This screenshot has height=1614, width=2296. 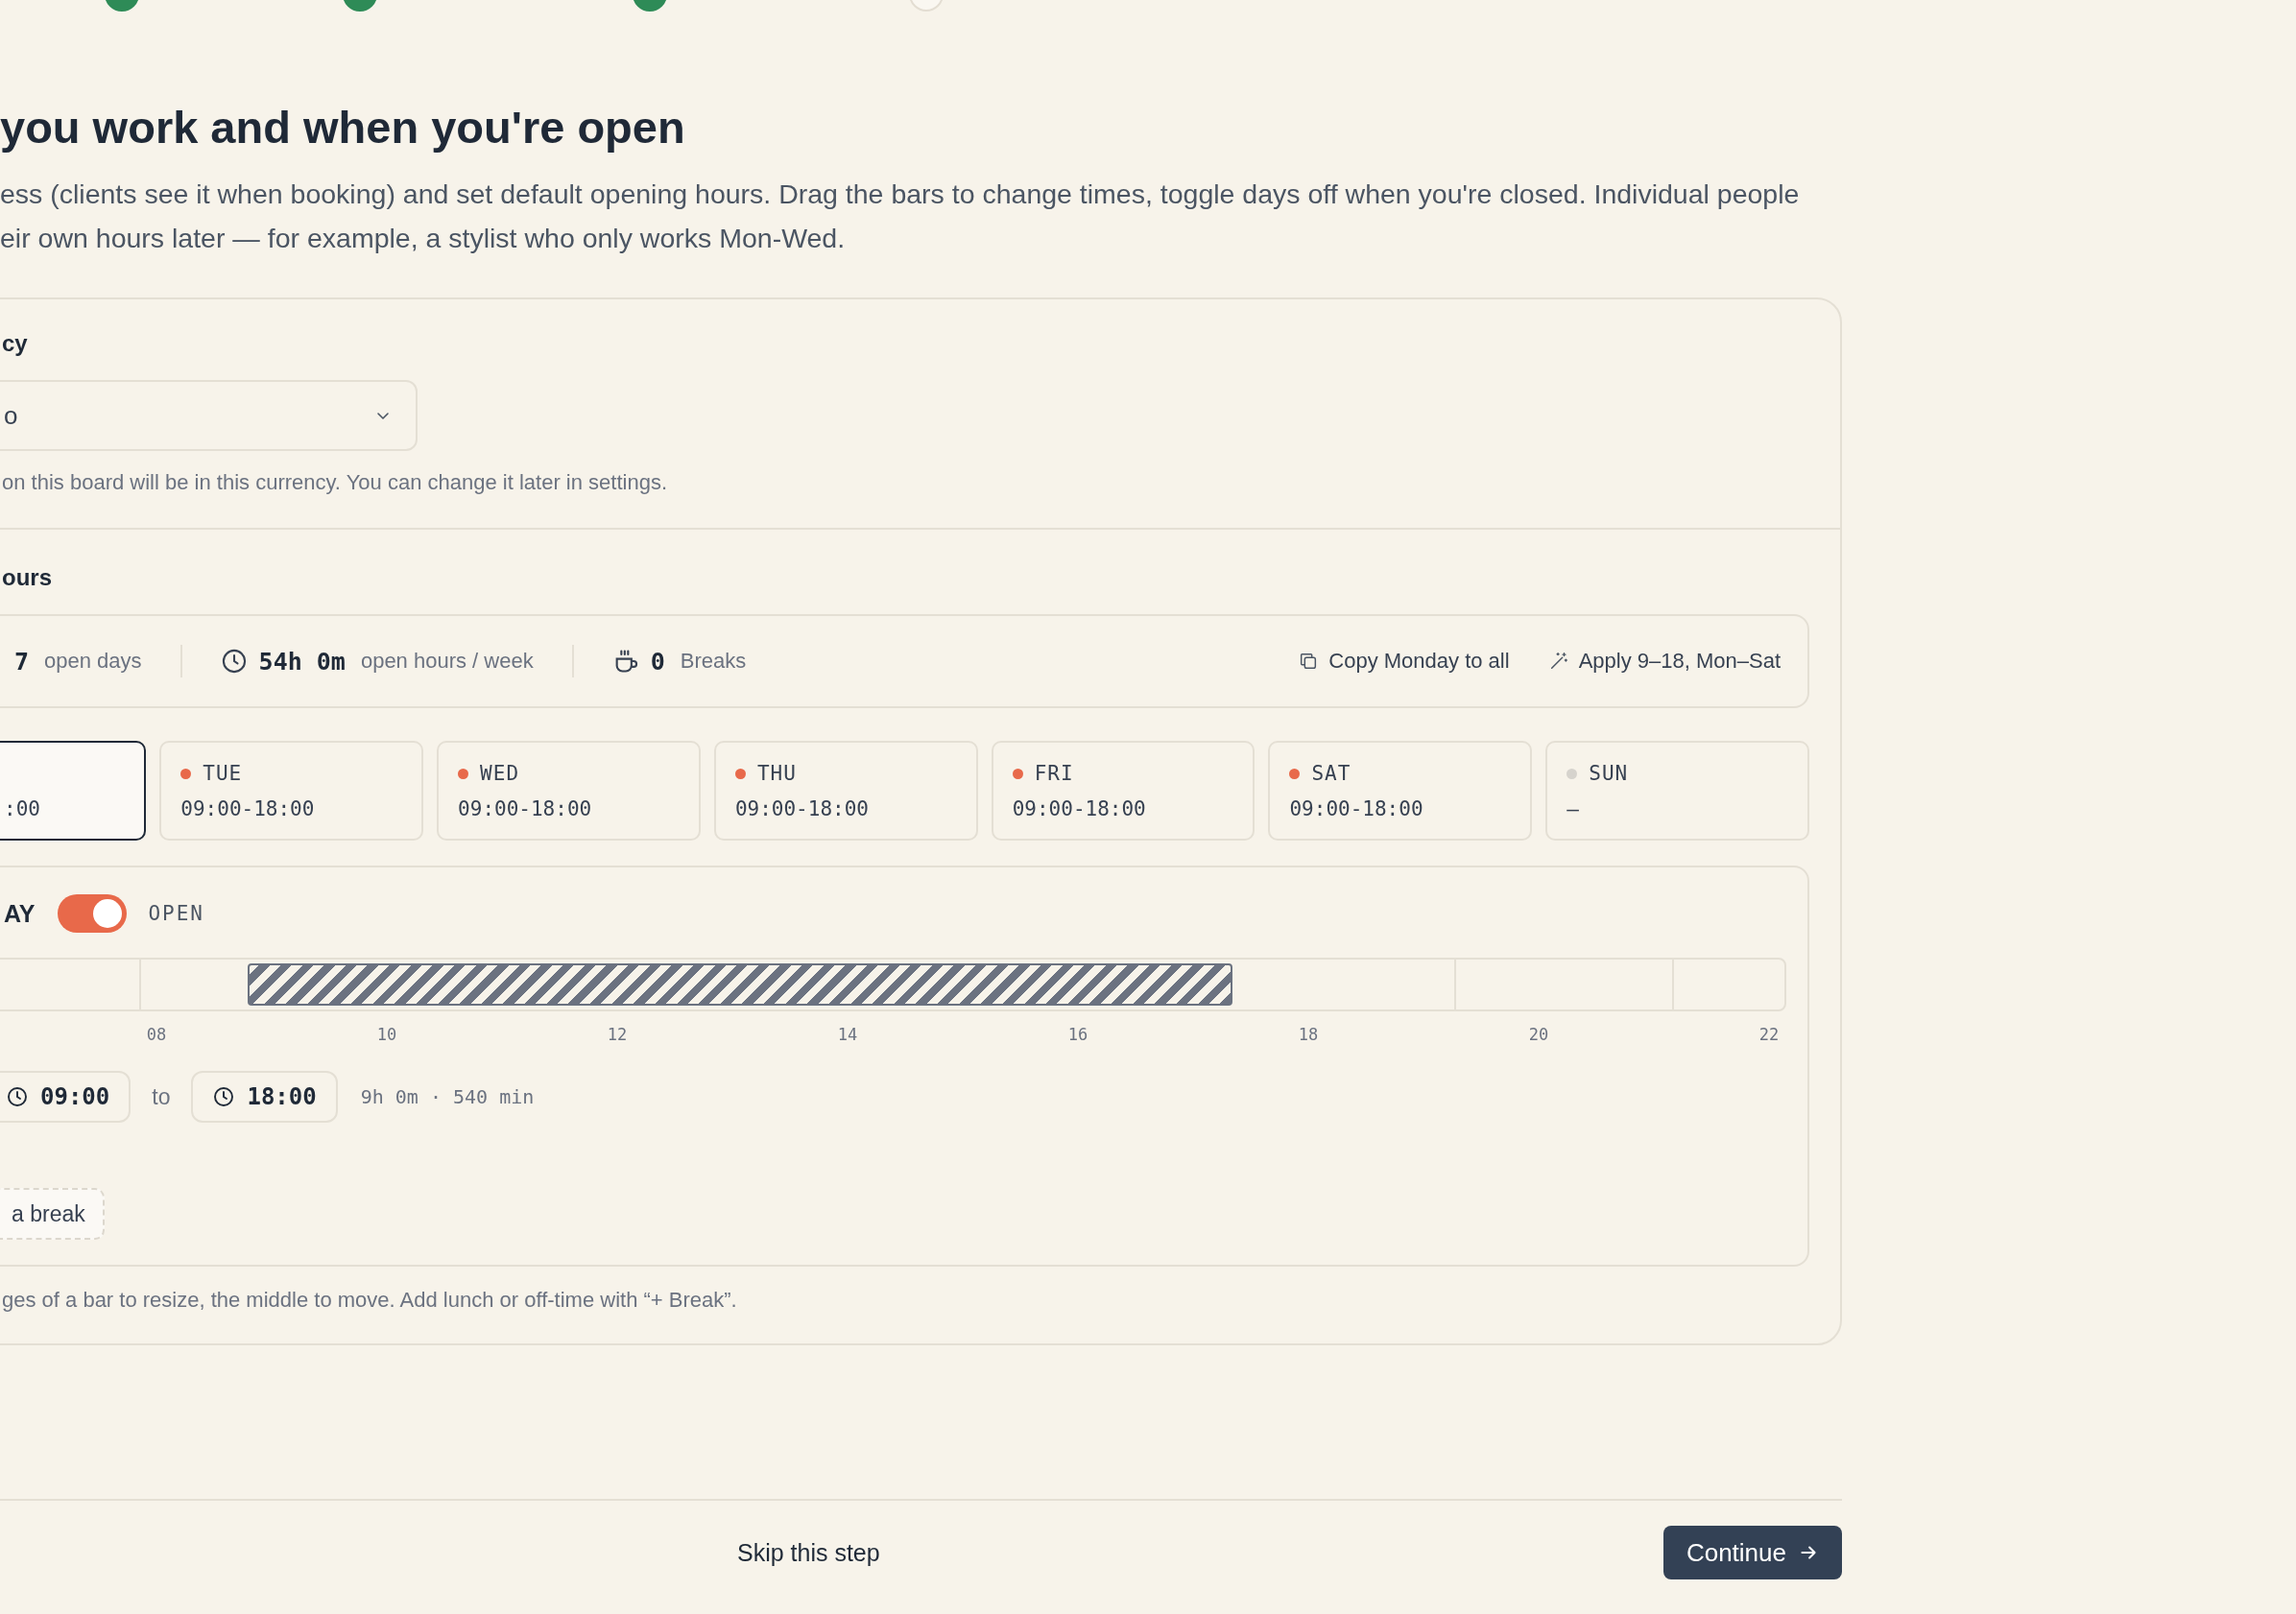 I want to click on continue-button: Continue, so click(x=1752, y=1552).